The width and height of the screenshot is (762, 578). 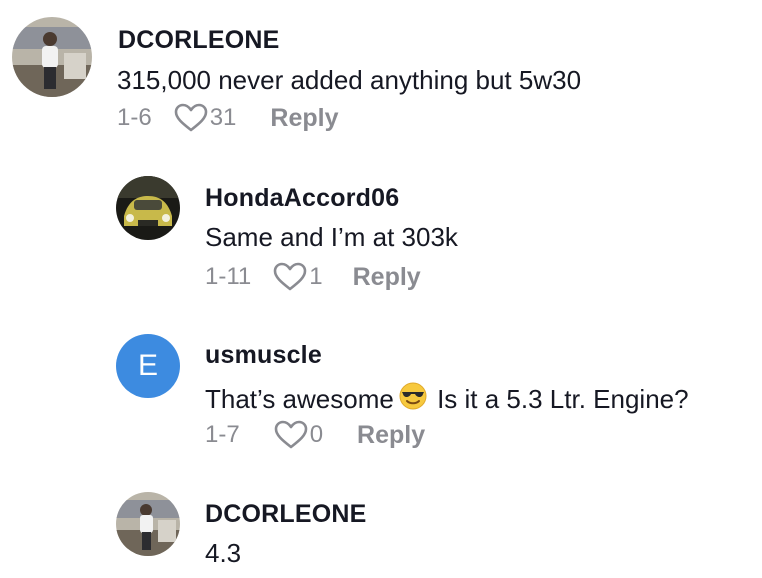 I want to click on like-button: 0, so click(x=298, y=435).